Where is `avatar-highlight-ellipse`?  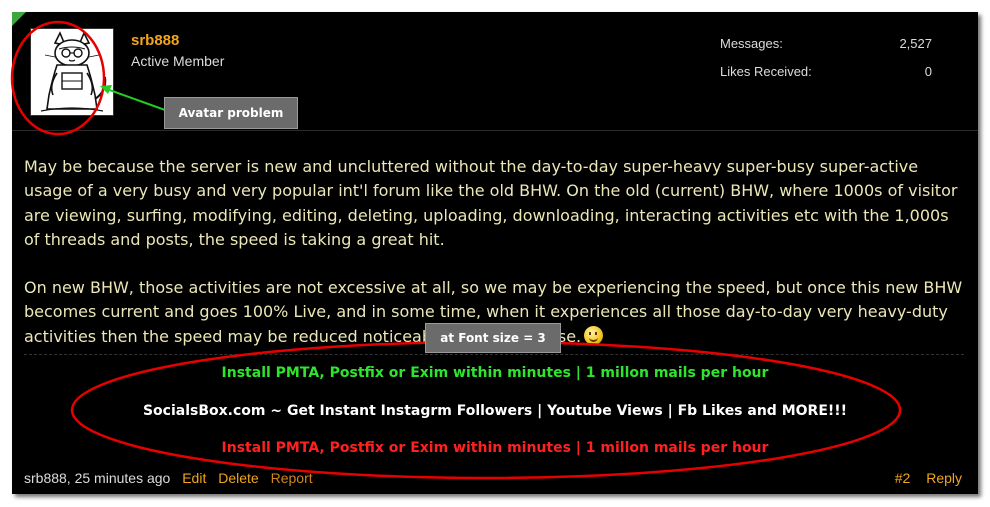 avatar-highlight-ellipse is located at coordinates (58, 78).